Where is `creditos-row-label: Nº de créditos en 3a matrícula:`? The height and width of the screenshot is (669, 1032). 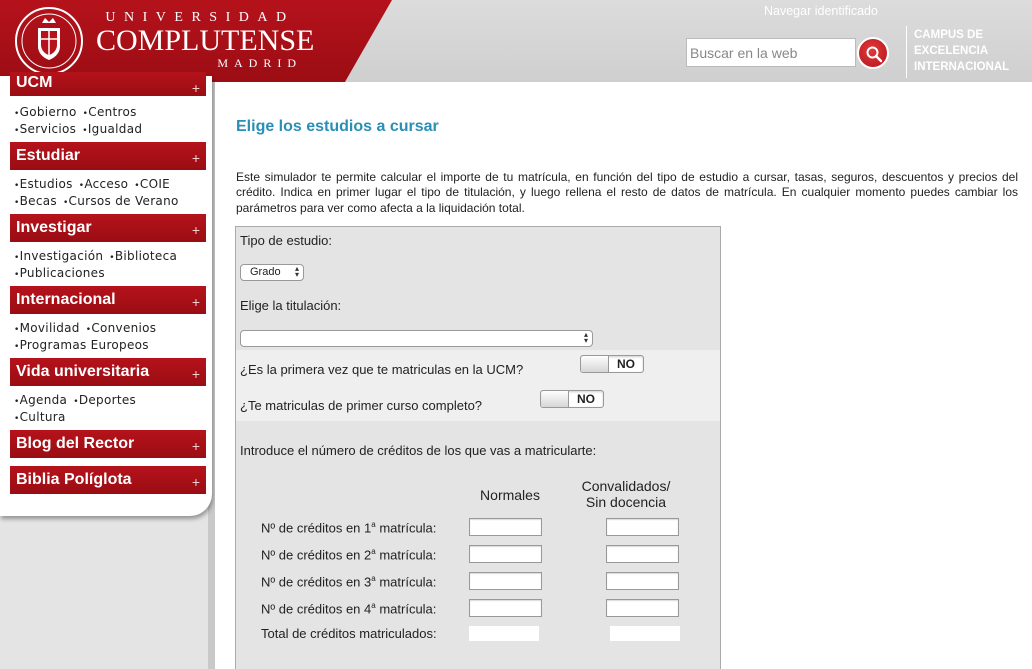
creditos-row-label: Nº de créditos en 3a matrícula: is located at coordinates (349, 582).